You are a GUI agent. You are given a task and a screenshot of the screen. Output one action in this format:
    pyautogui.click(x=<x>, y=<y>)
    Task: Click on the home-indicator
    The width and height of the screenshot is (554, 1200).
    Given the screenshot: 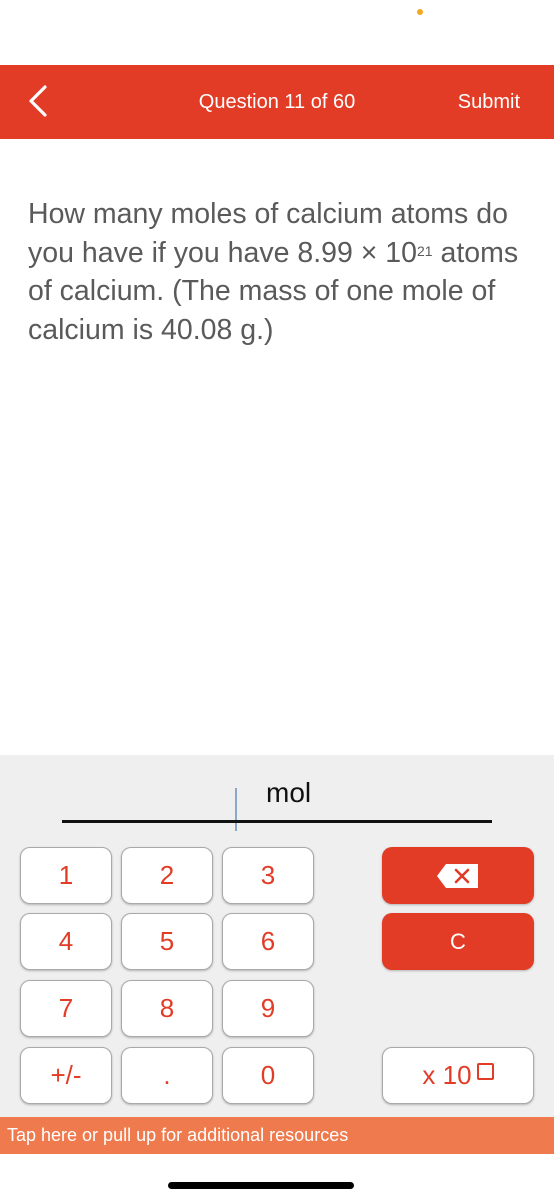 What is the action you would take?
    pyautogui.click(x=261, y=1185)
    